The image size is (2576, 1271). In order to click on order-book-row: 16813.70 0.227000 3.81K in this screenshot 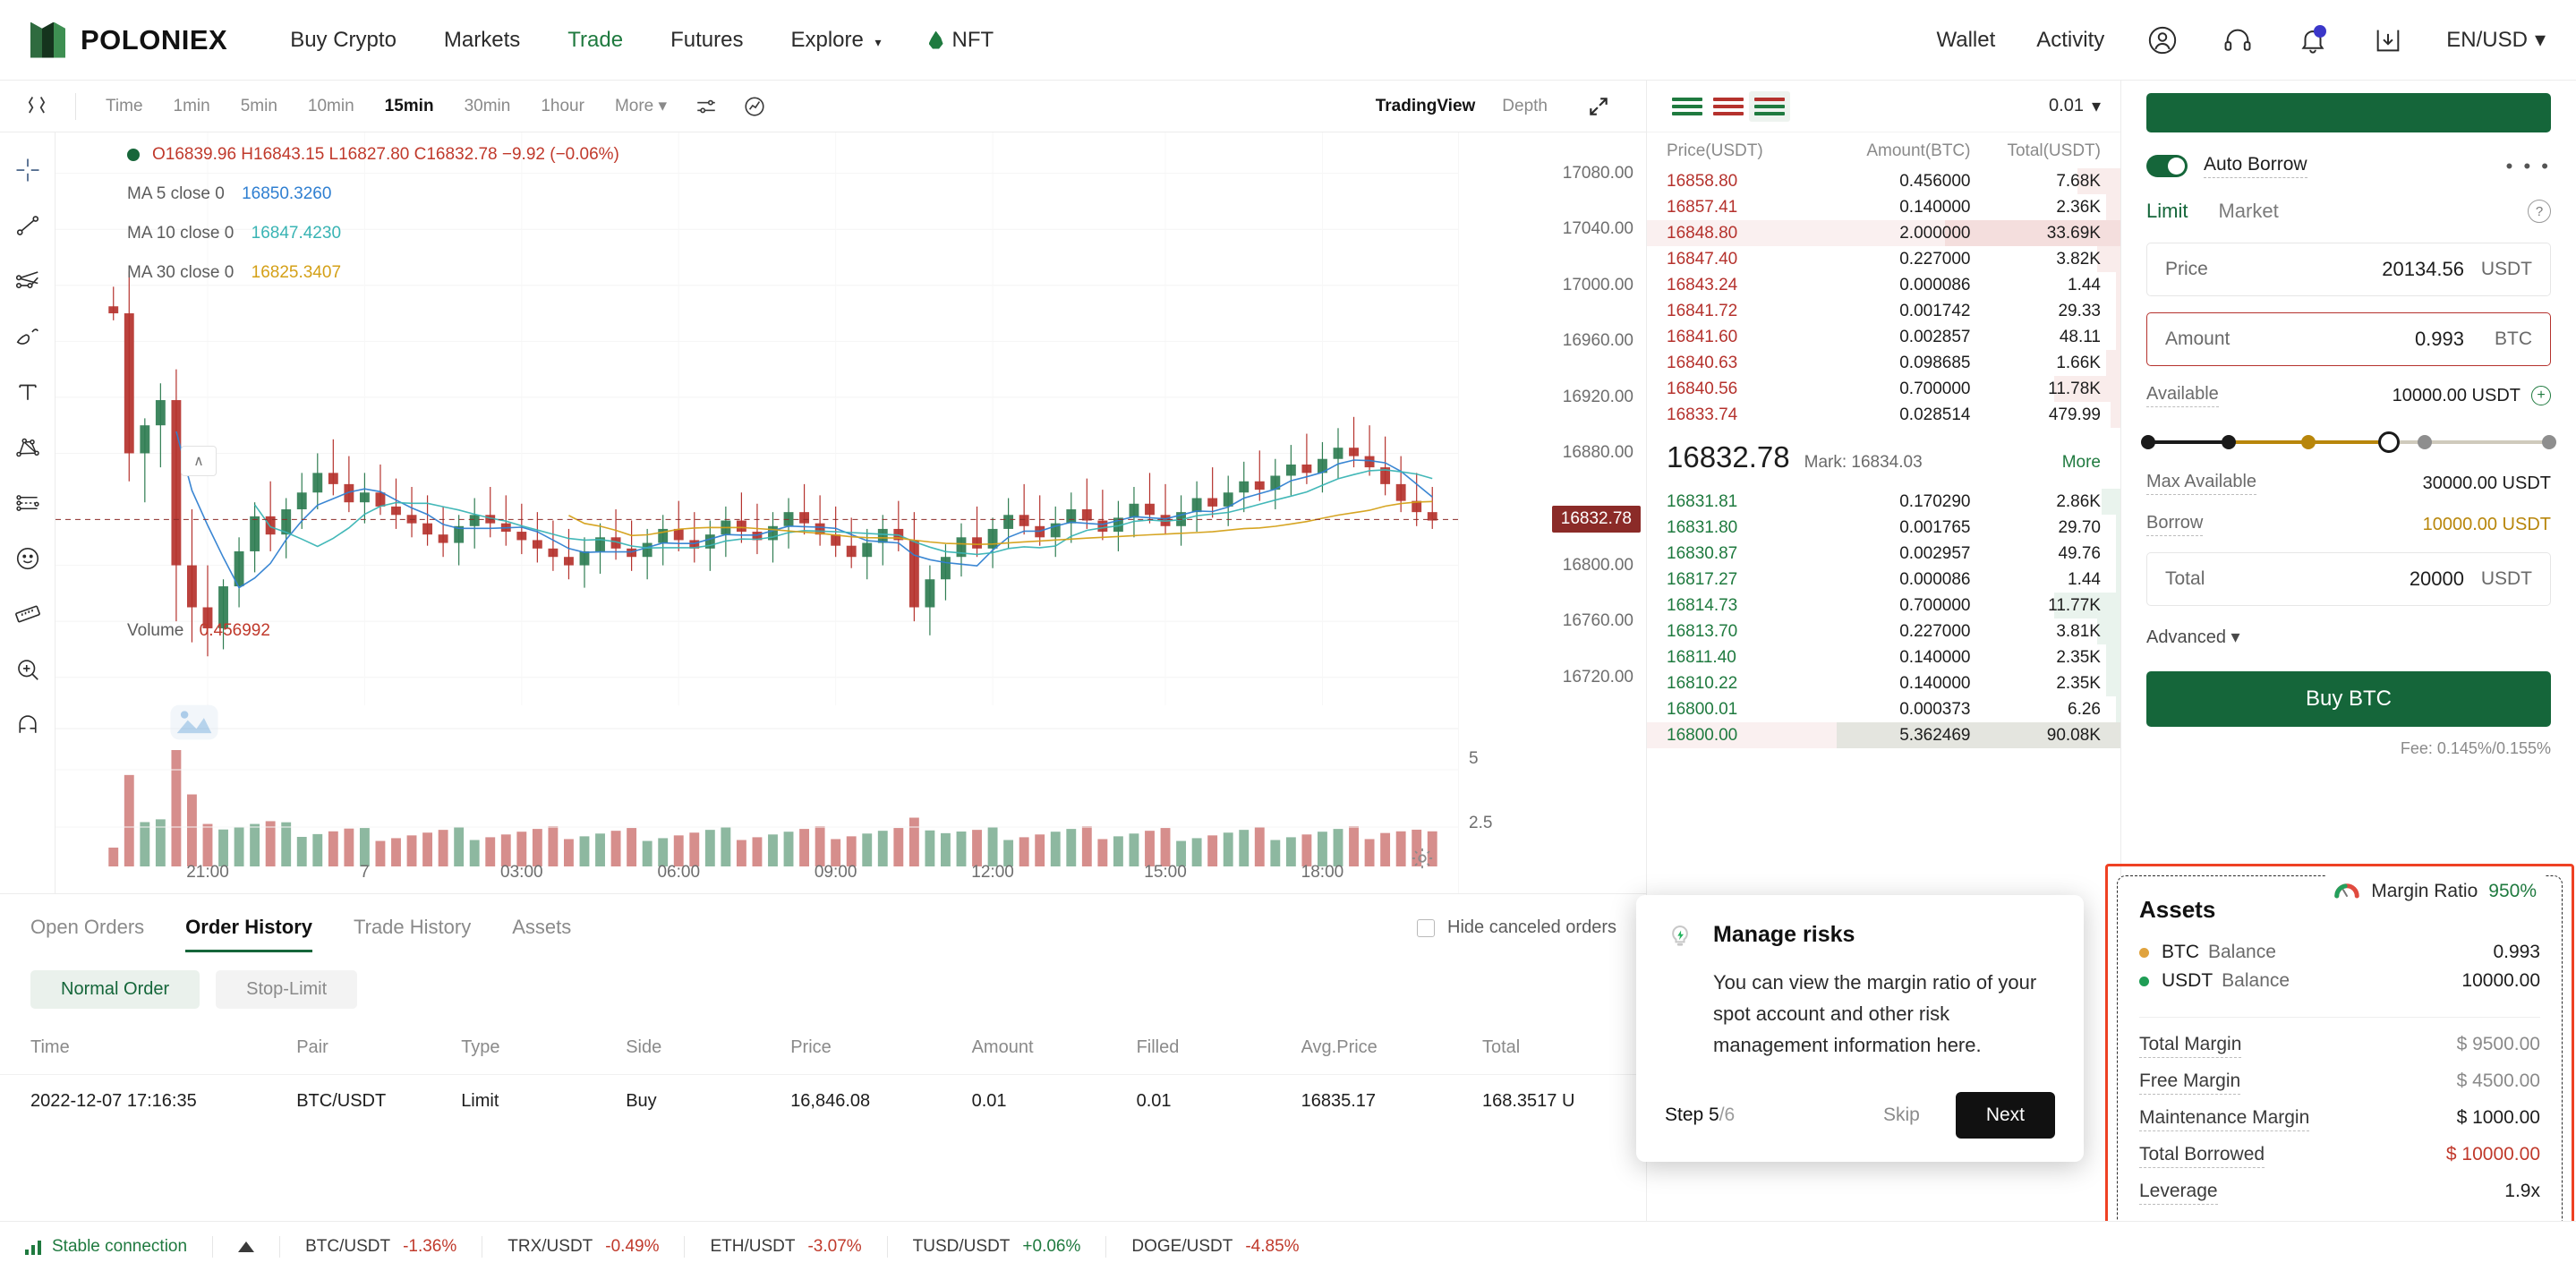, I will do `click(1883, 631)`.